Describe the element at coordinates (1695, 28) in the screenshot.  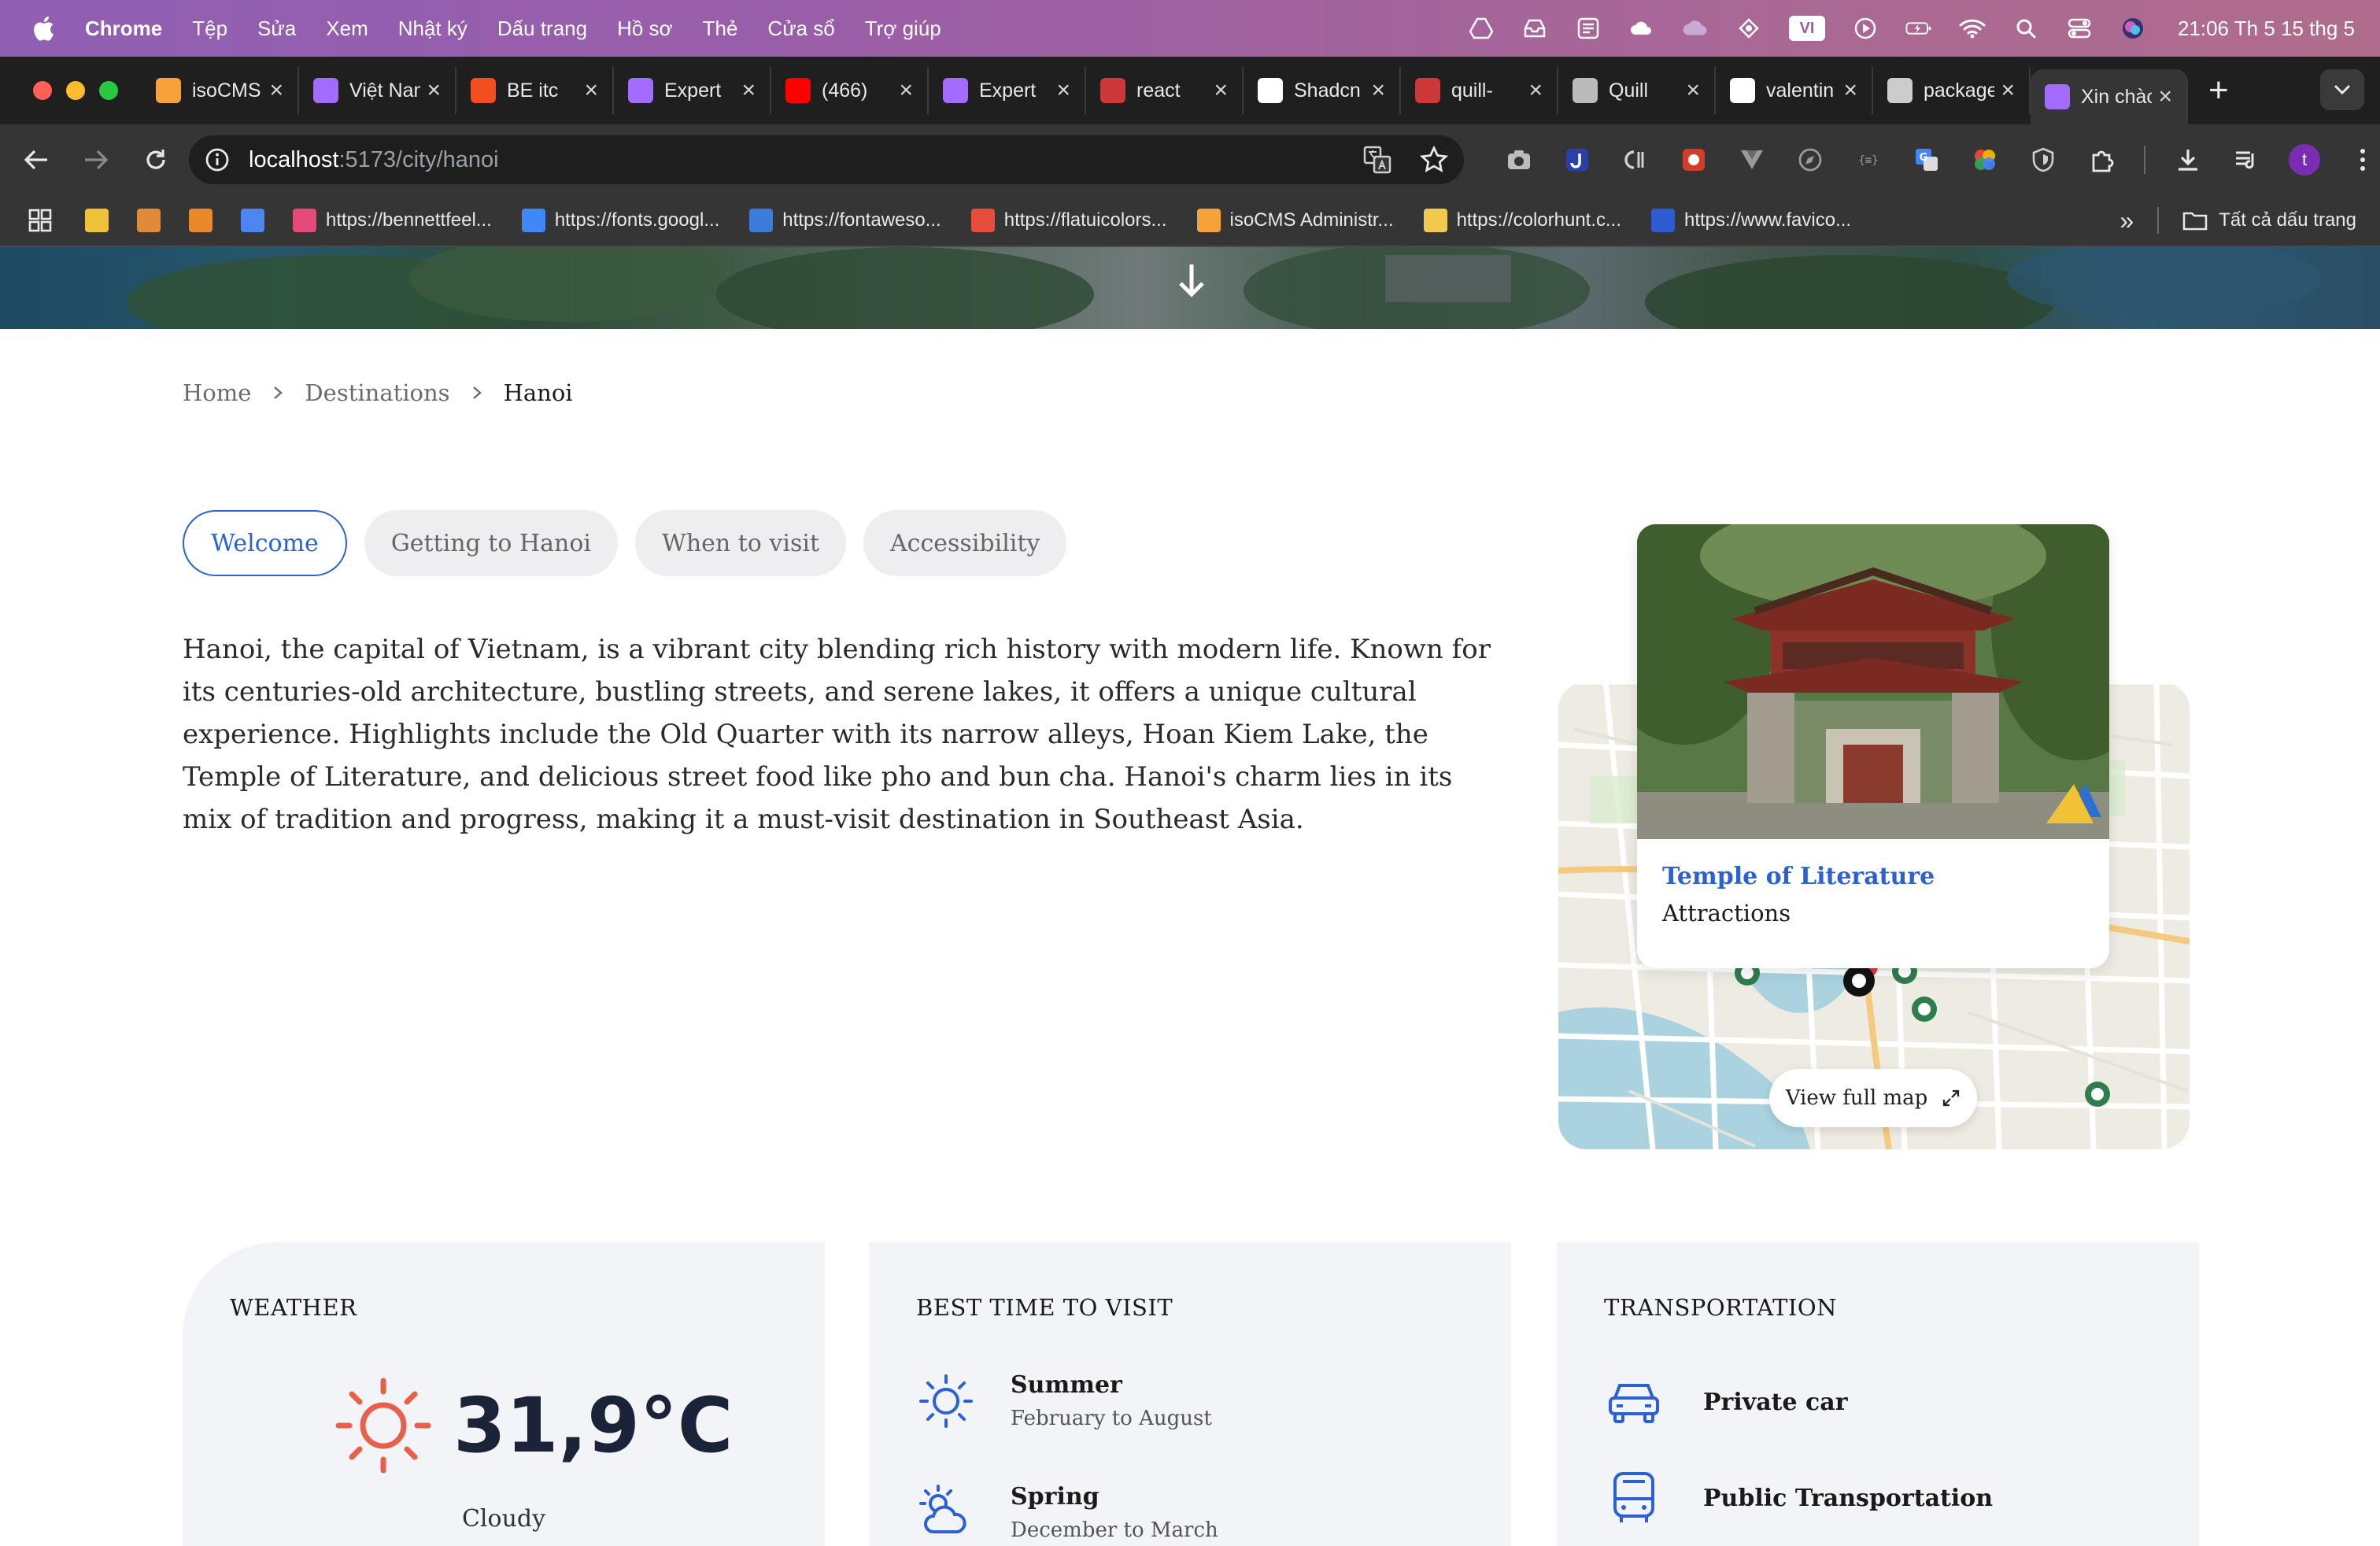
I see `cloud-icon` at that location.